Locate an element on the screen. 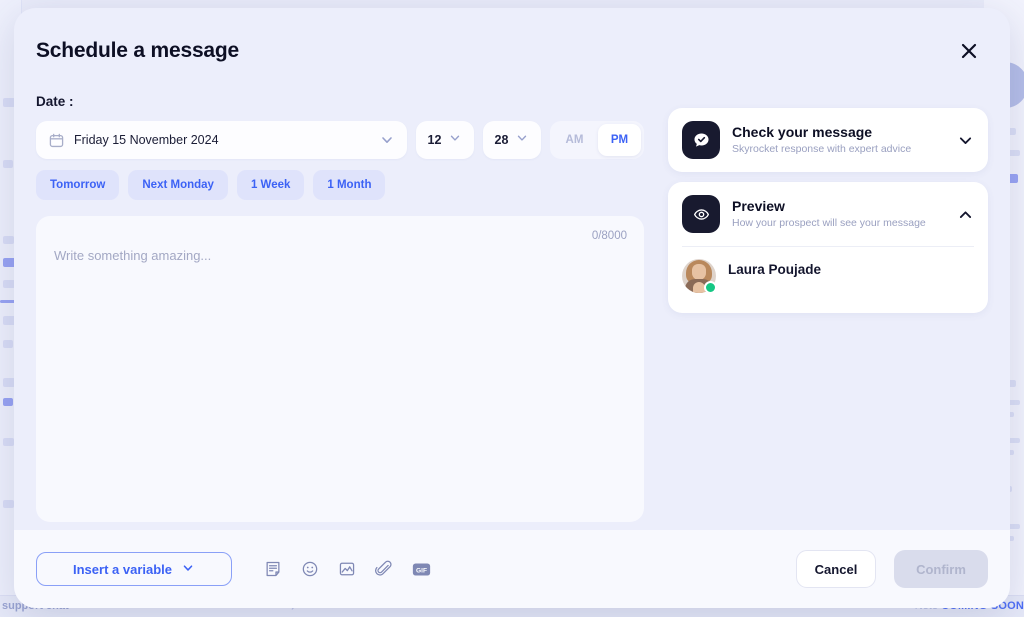 Image resolution: width=1024 pixels, height=617 pixels. character-counter: 0/8000 is located at coordinates (609, 236).